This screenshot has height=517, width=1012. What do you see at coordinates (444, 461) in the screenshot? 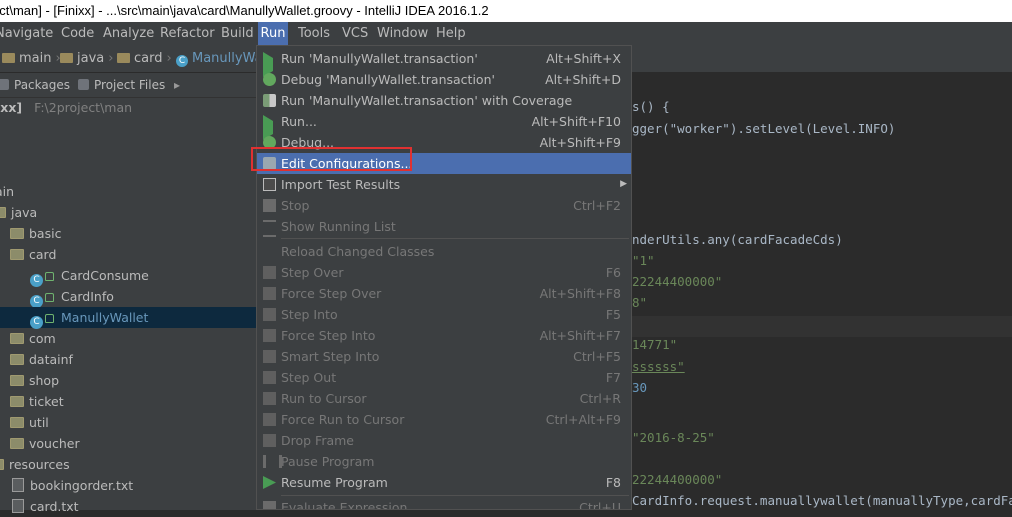
I see `run-menu-item: Pause Program` at bounding box center [444, 461].